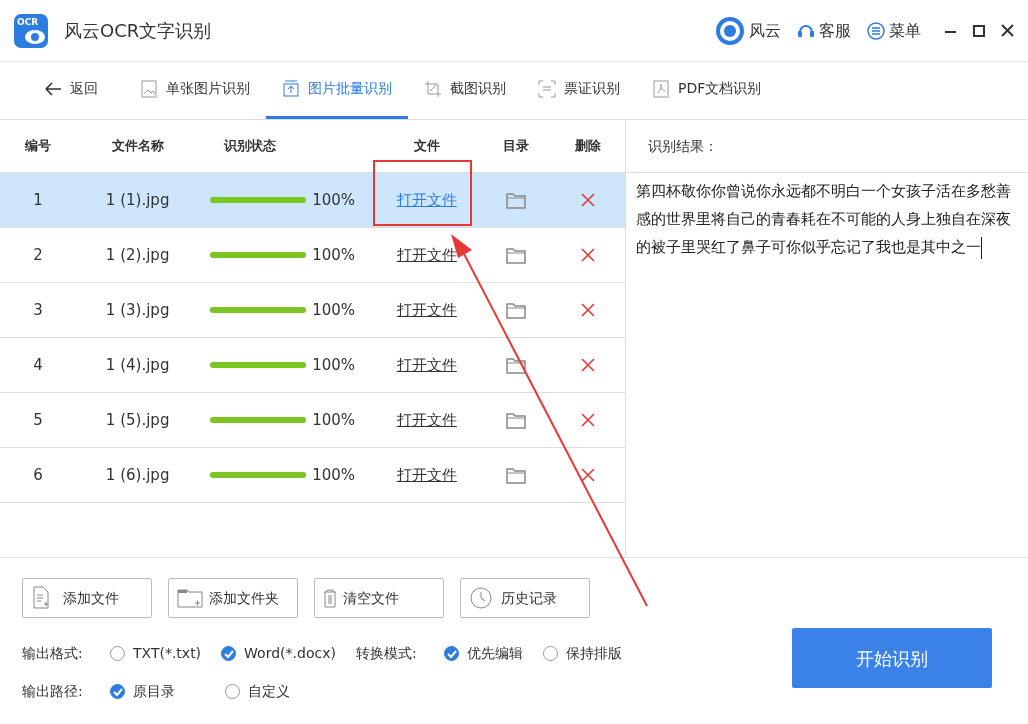  I want to click on clear-files-button: 清空文件, so click(379, 598).